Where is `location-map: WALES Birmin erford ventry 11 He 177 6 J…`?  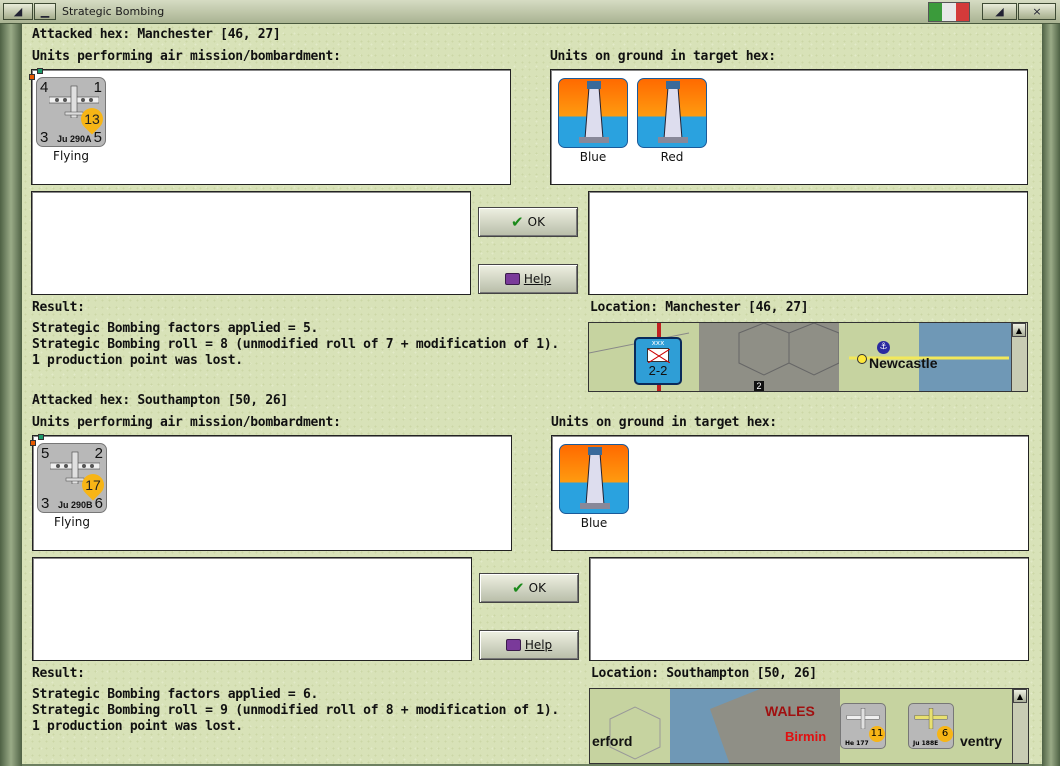
location-map: WALES Birmin erford ventry 11 He 177 6 J… is located at coordinates (809, 726).